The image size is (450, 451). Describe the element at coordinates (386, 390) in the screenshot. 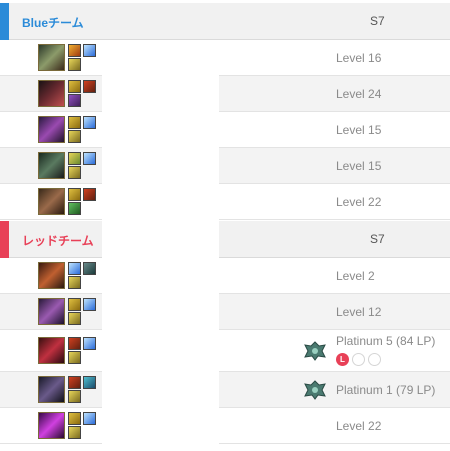

I see `player-rank: Platinum 1 (79 LP)` at that location.